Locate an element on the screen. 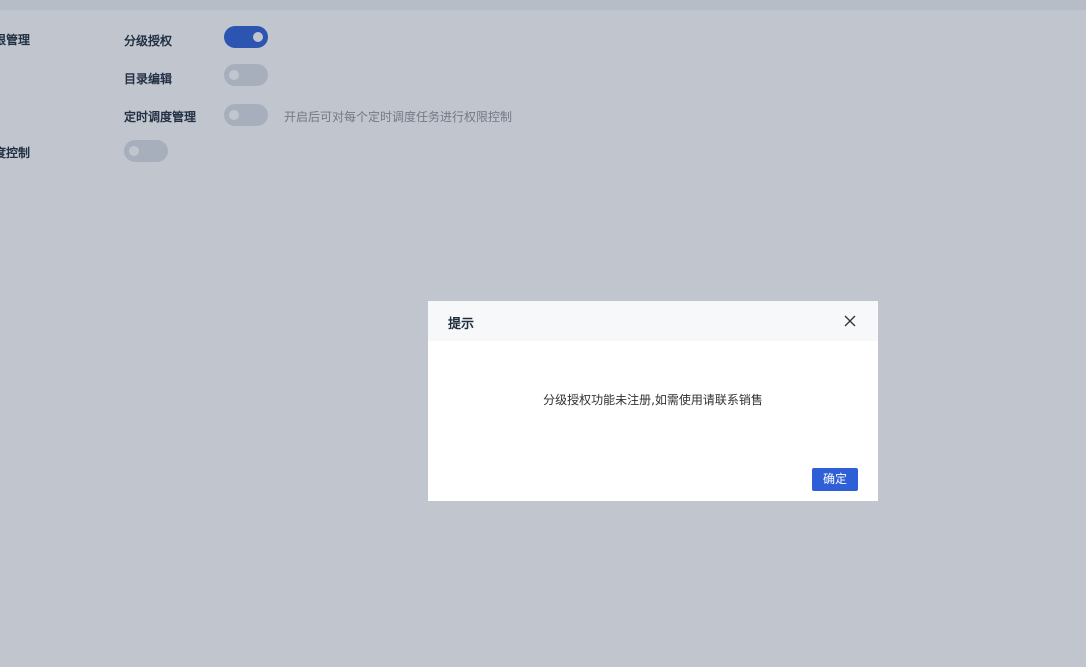 The width and height of the screenshot is (1086, 667). dialog-title: 提示 is located at coordinates (461, 324).